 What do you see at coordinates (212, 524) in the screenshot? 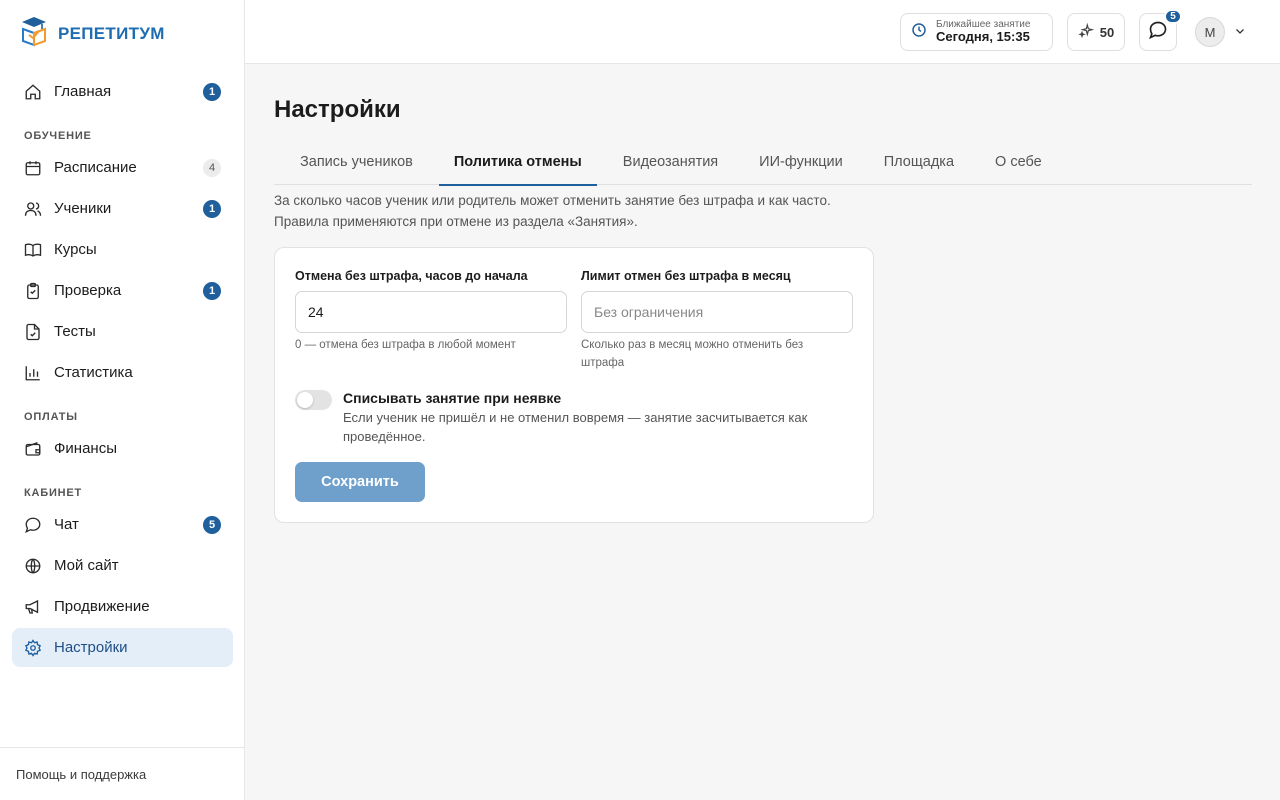
I see `notification-badge: 5` at bounding box center [212, 524].